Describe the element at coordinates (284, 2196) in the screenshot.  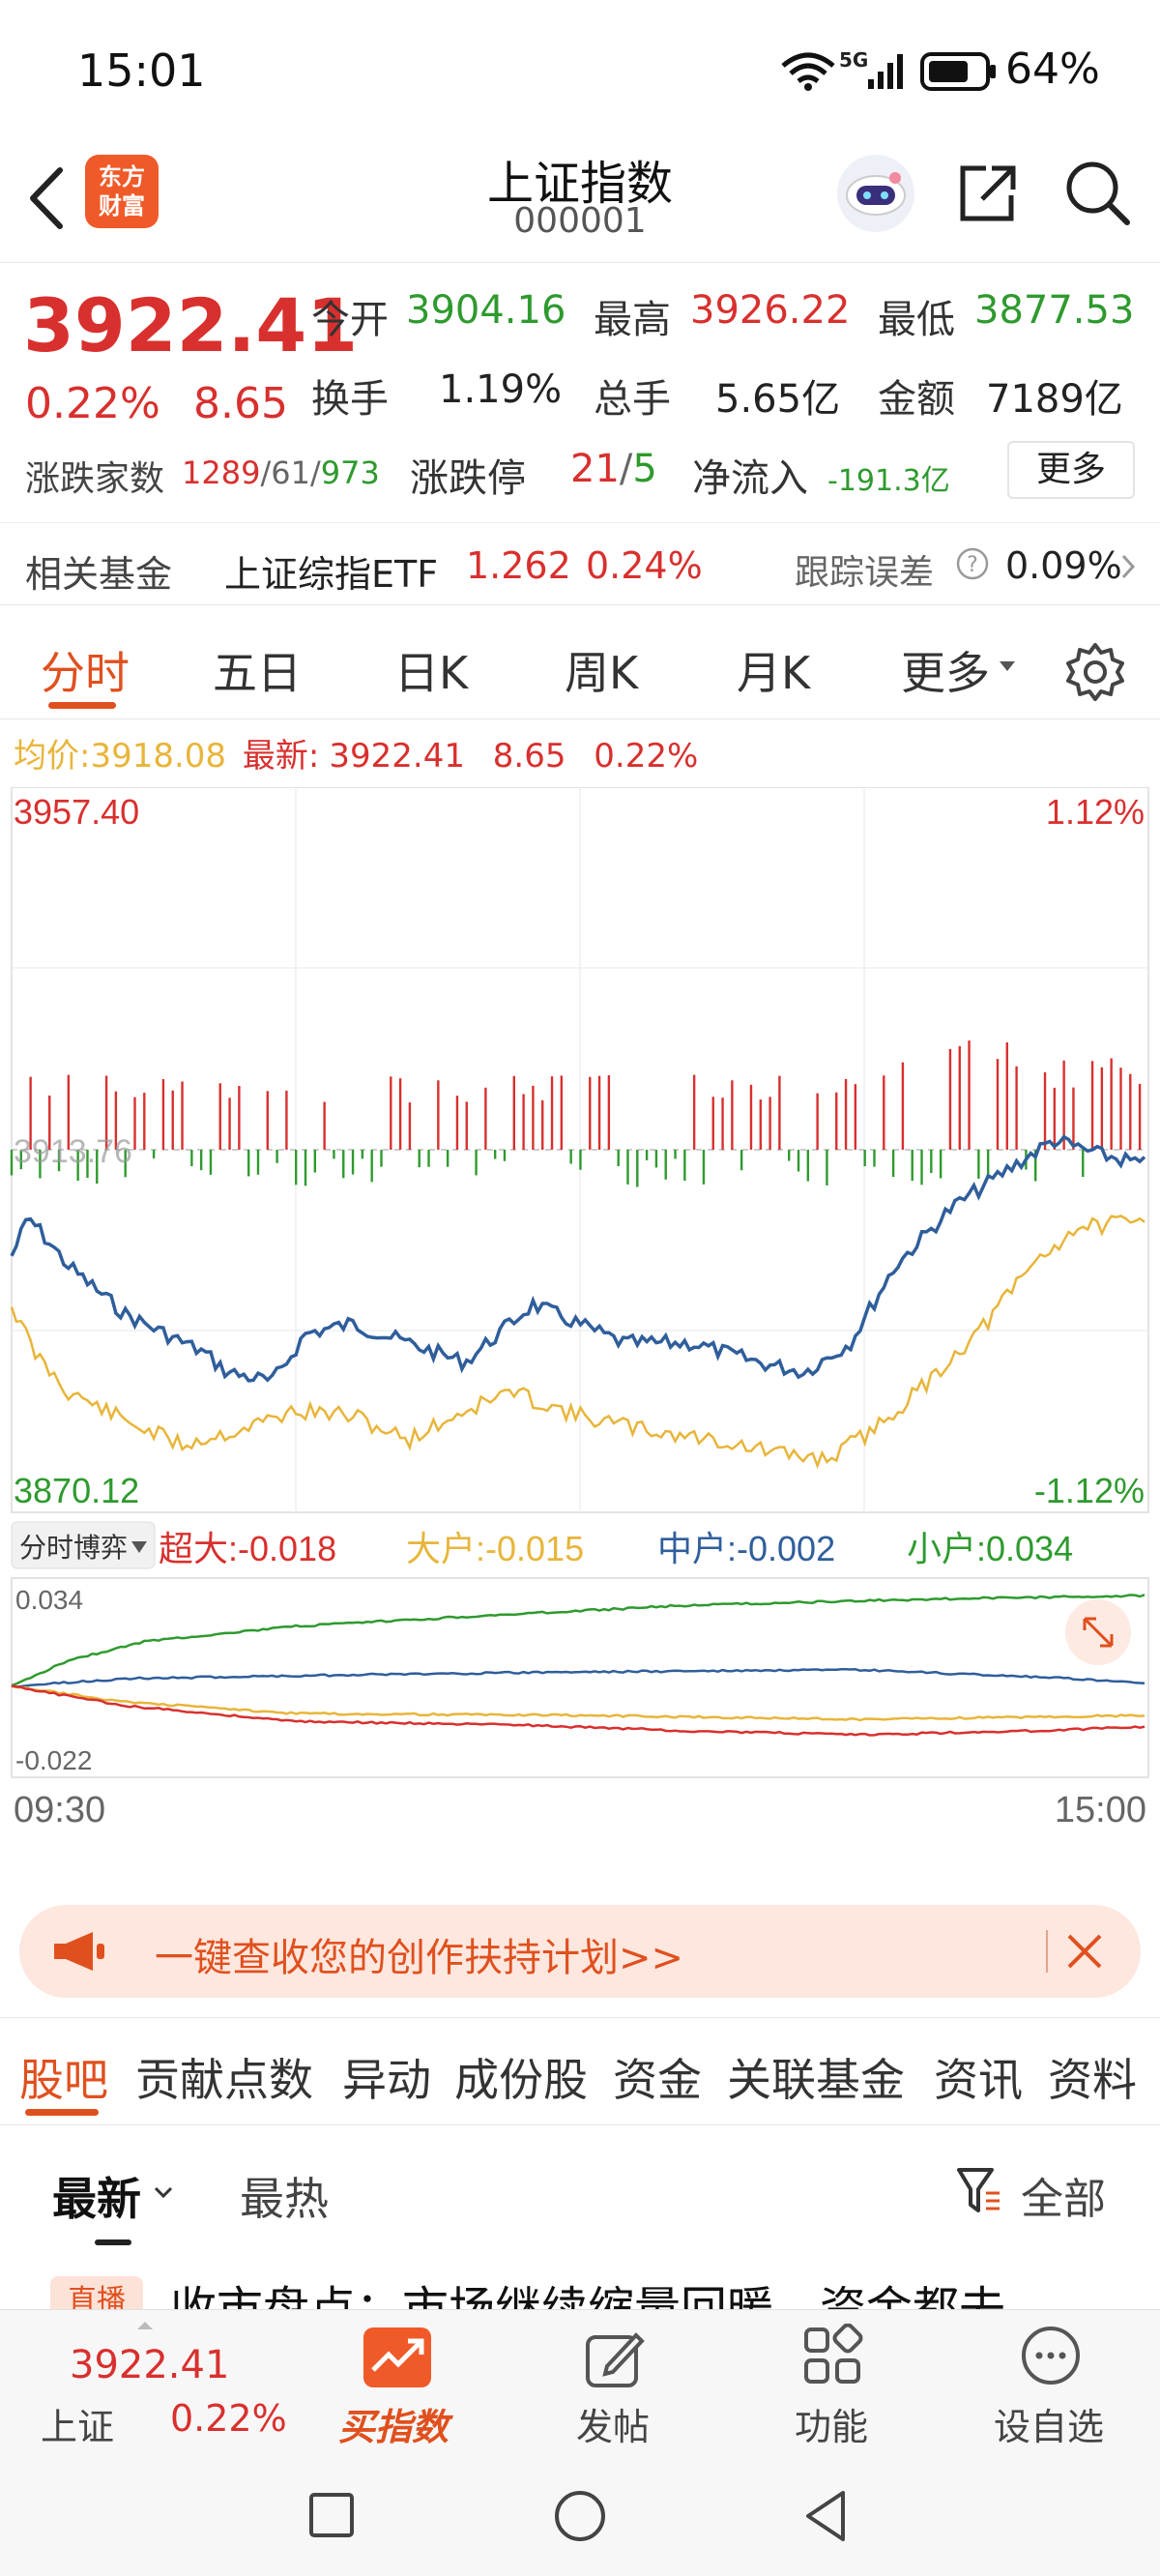
I see `sort-hottest: 最热` at that location.